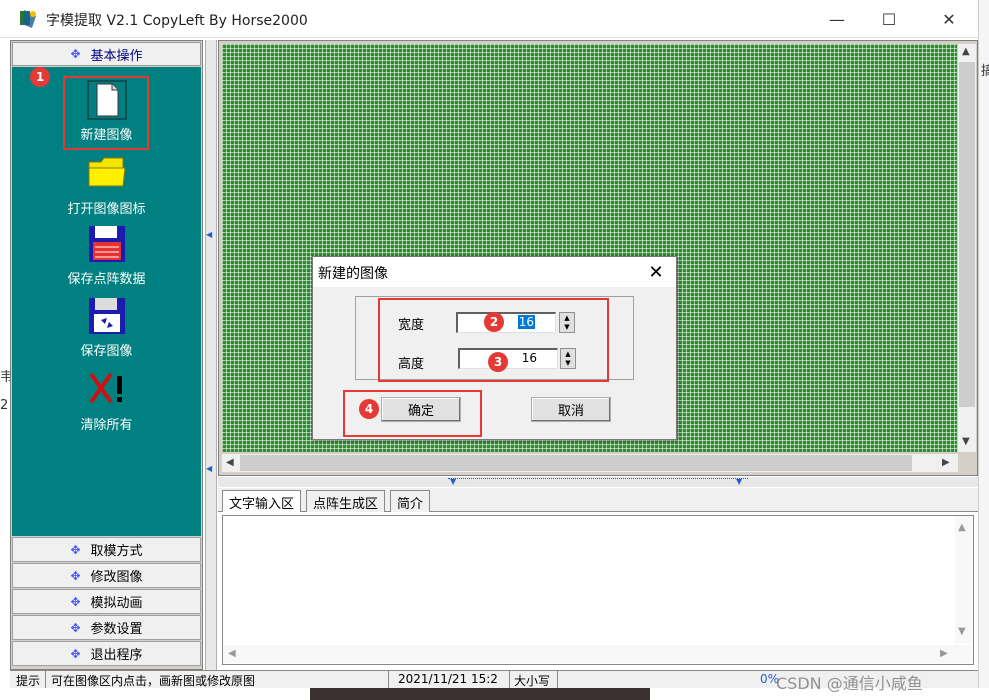 The height and width of the screenshot is (700, 989). Describe the element at coordinates (177, 21) in the screenshot. I see `window-title: 字模提取 V2.1 CopyLeft By Horse2000` at that location.